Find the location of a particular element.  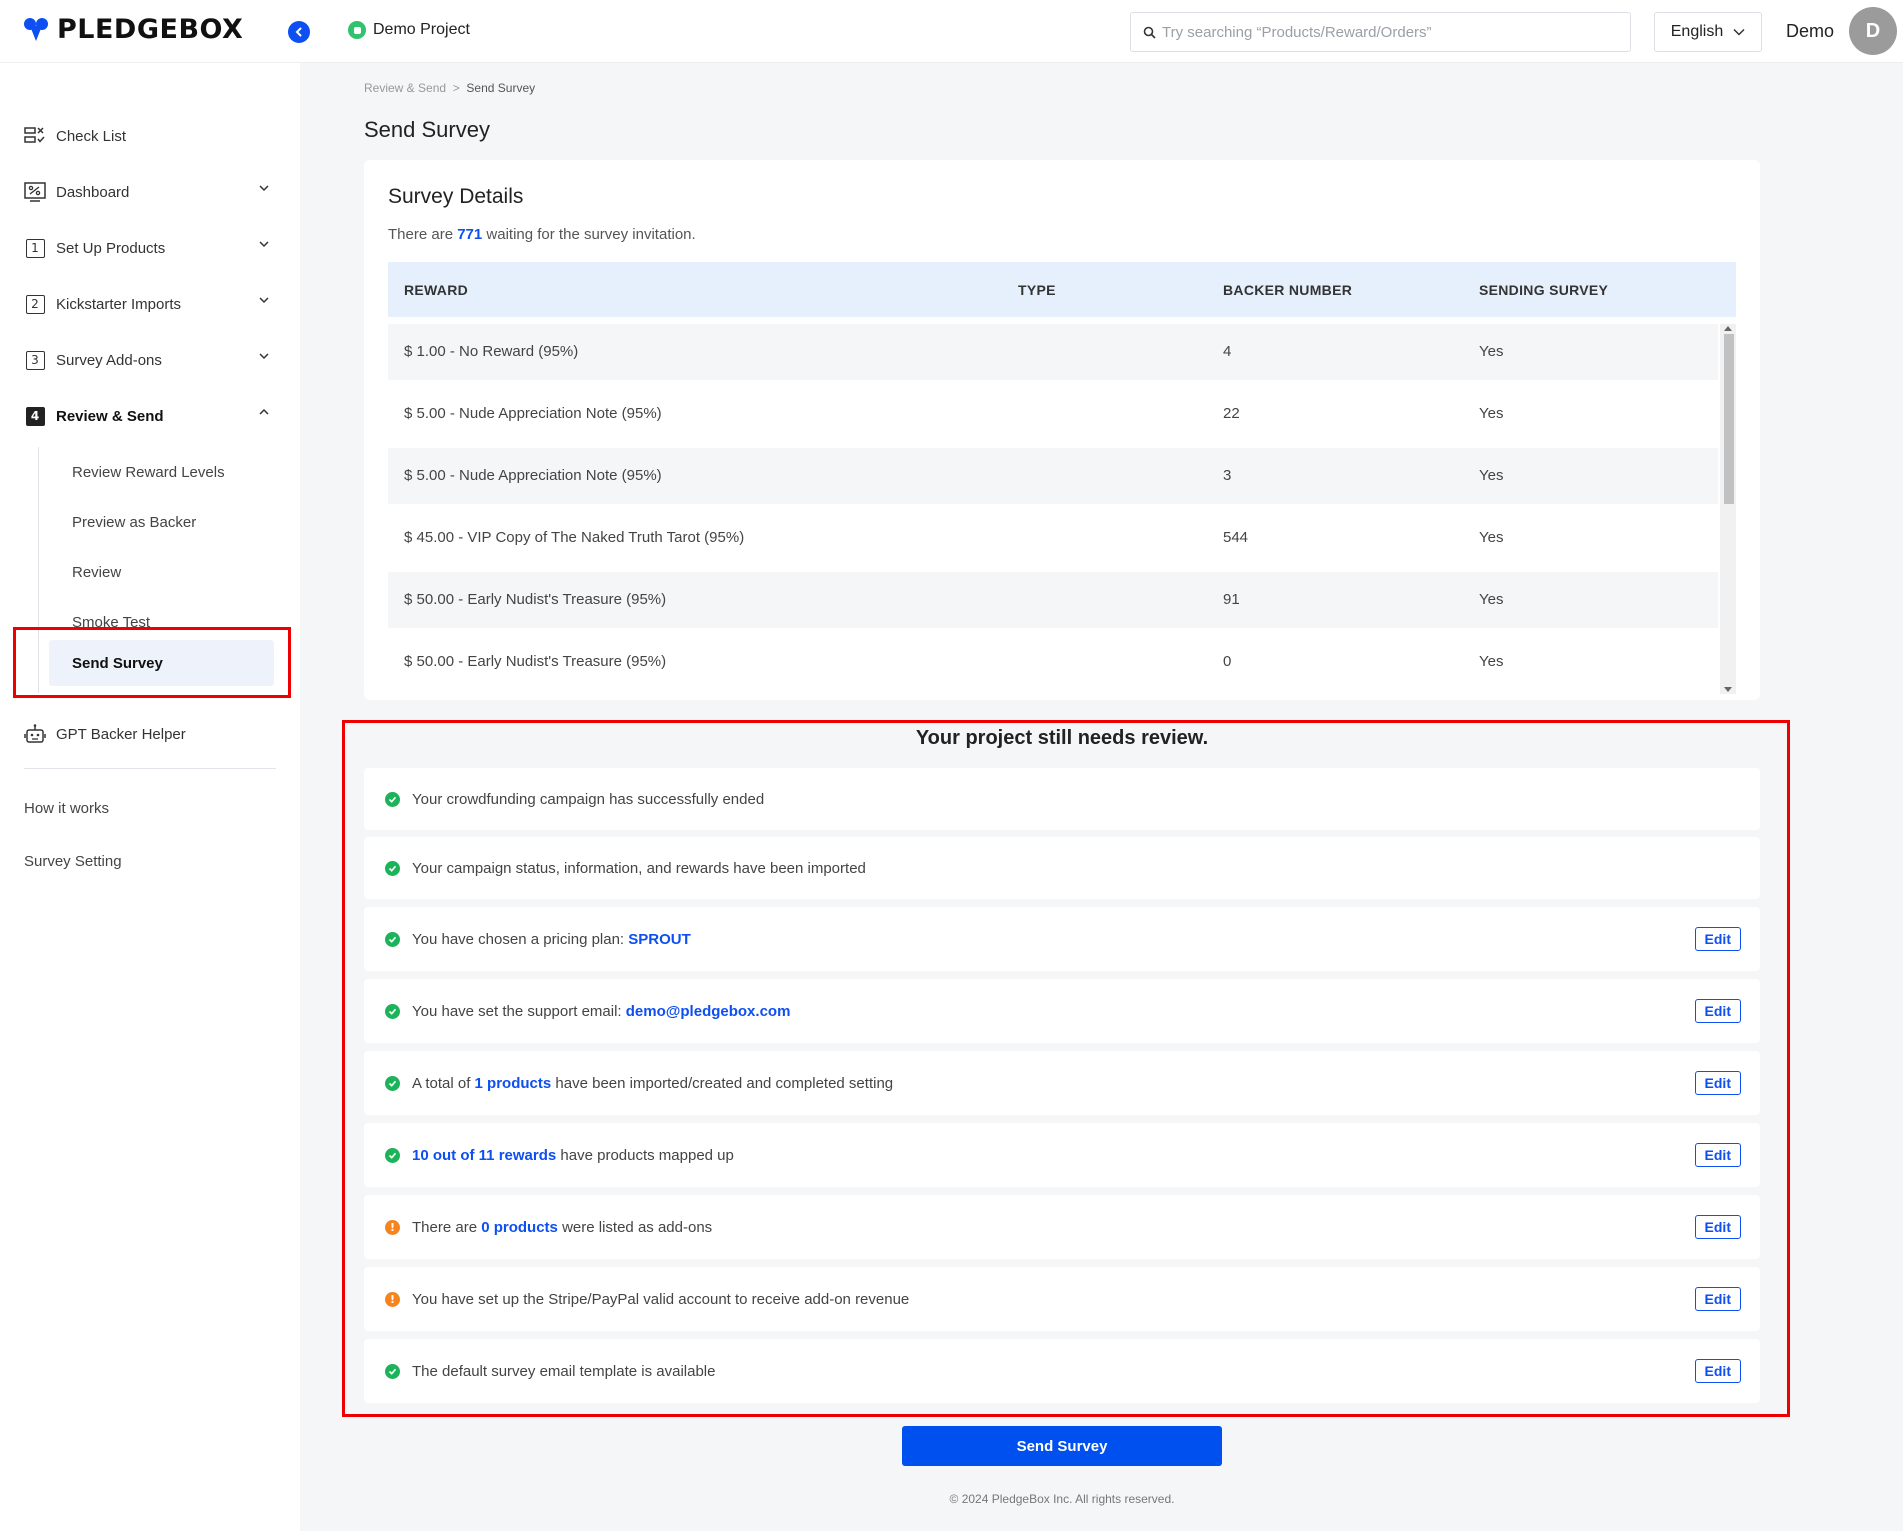

chevron-left-icon is located at coordinates (298, 32).